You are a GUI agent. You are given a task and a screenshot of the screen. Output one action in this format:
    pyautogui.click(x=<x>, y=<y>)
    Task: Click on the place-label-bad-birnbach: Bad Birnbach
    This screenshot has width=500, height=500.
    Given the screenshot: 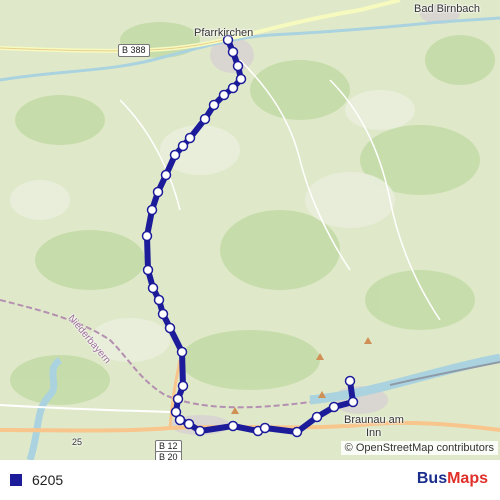 What is the action you would take?
    pyautogui.click(x=447, y=9)
    